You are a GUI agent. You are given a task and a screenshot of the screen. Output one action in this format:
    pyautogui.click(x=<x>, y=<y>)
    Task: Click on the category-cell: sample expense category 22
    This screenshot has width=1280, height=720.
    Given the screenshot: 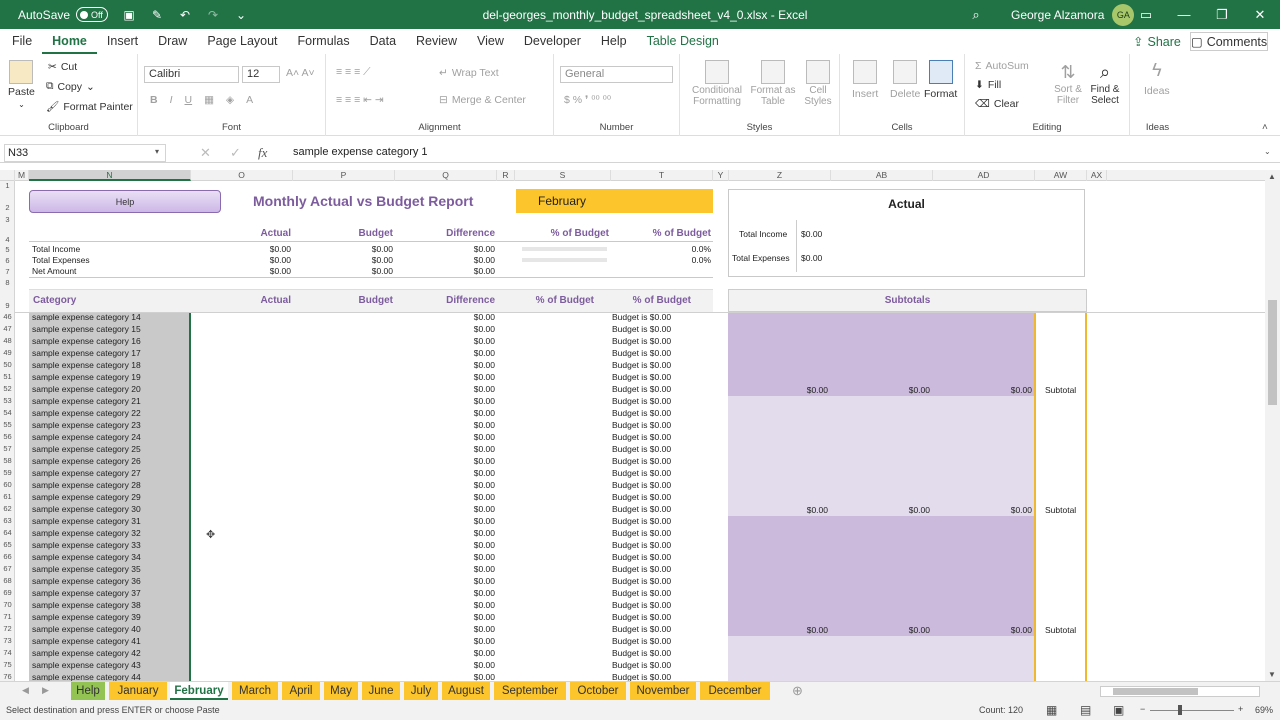 What is the action you would take?
    pyautogui.click(x=86, y=413)
    